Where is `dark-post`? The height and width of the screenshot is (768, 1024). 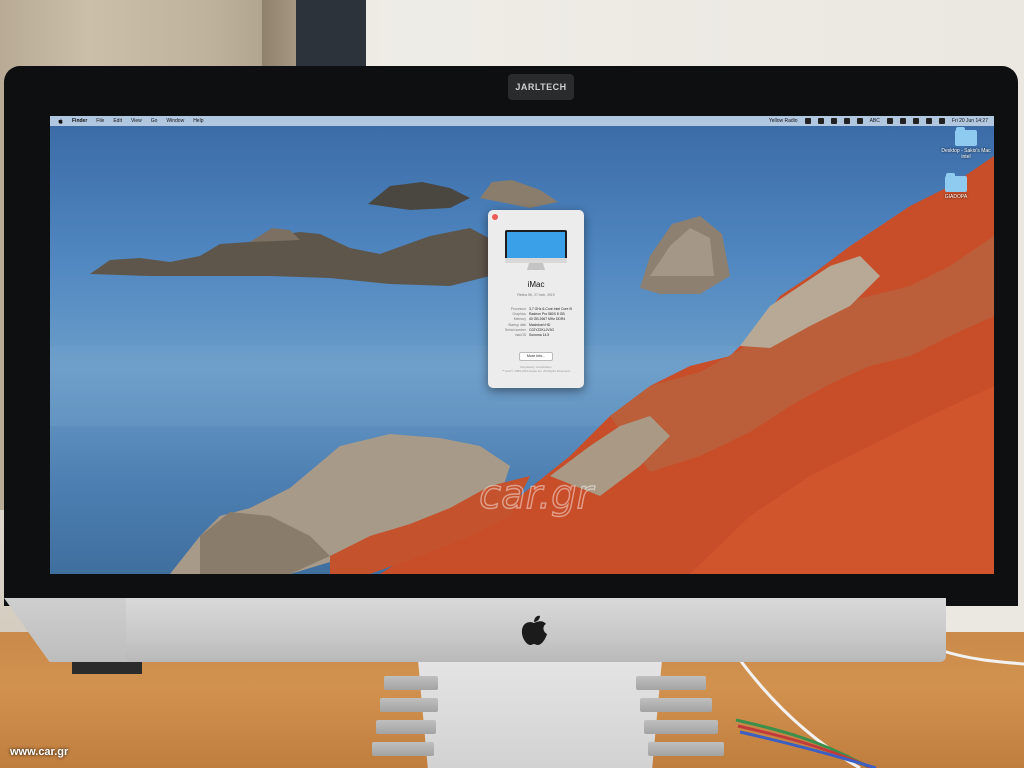
dark-post is located at coordinates (331, 35).